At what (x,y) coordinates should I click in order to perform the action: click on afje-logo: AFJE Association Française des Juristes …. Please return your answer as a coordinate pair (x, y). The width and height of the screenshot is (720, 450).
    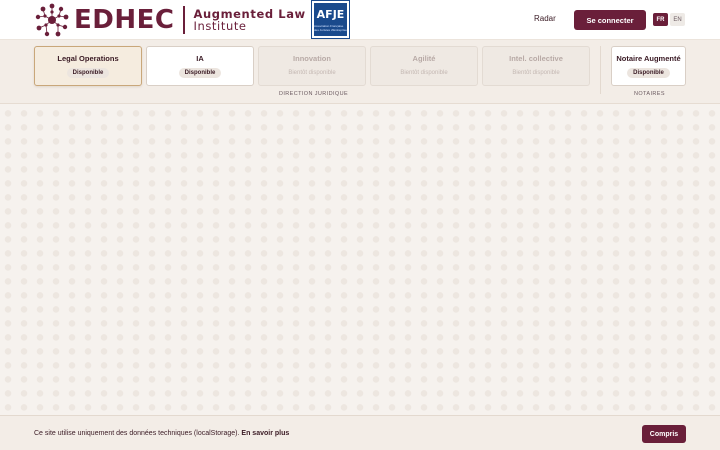
    Looking at the image, I should click on (330, 19).